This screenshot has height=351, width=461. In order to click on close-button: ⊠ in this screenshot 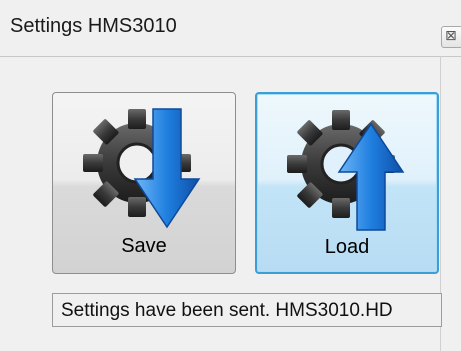, I will do `click(451, 37)`.